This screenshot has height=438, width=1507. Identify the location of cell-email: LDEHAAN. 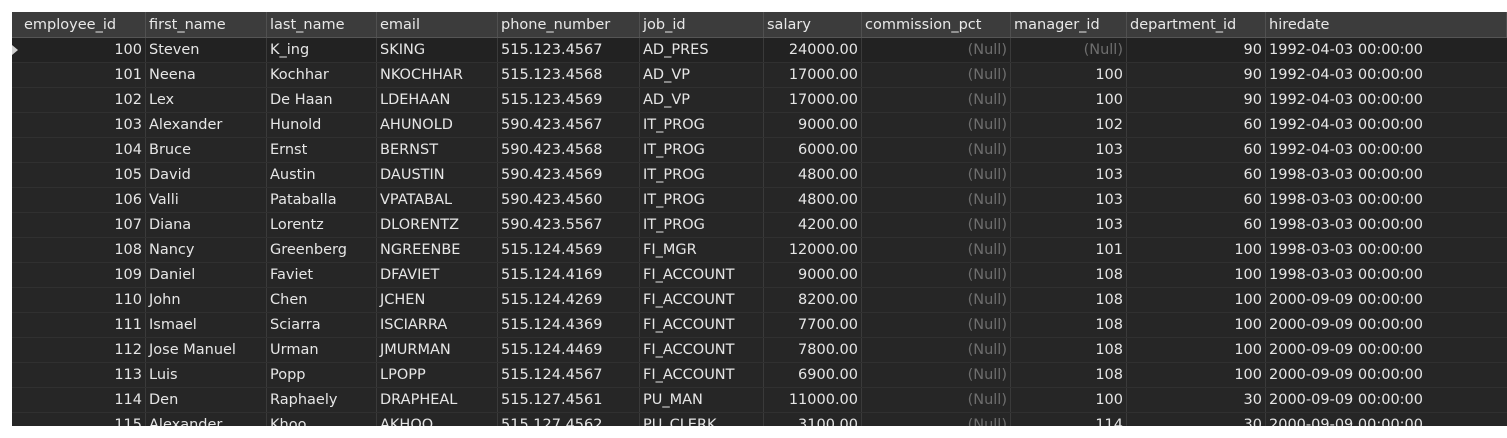
(437, 100).